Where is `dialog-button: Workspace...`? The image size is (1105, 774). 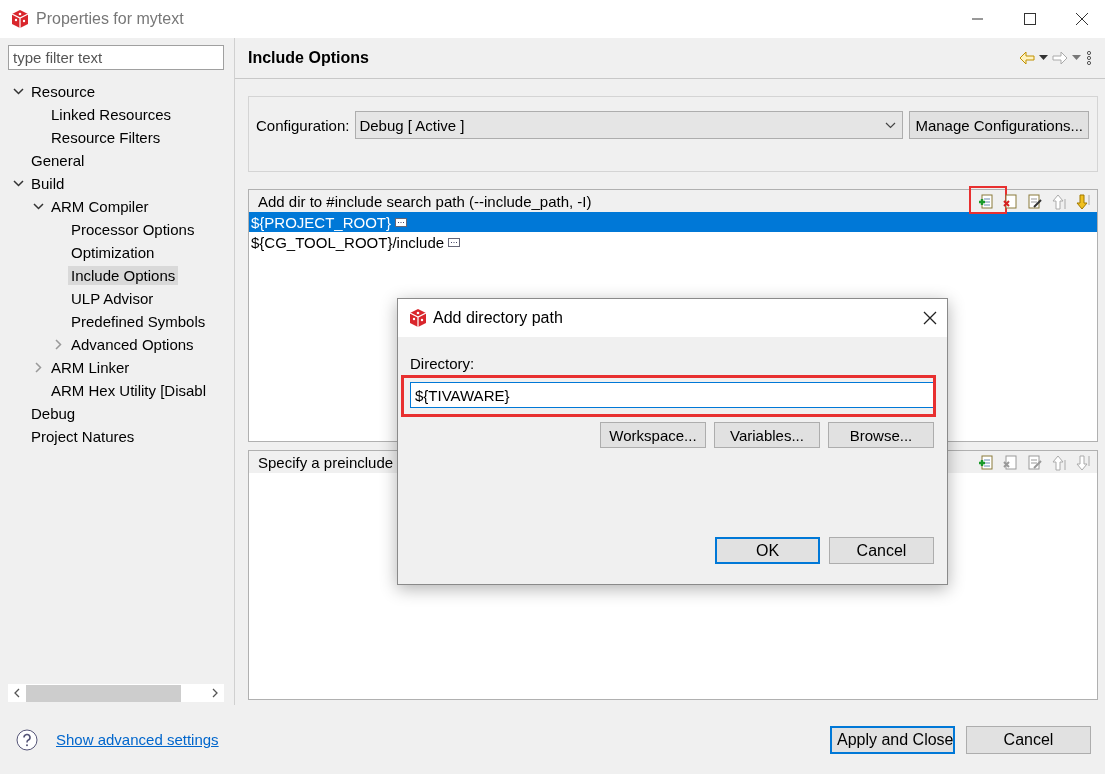
dialog-button: Workspace... is located at coordinates (653, 435).